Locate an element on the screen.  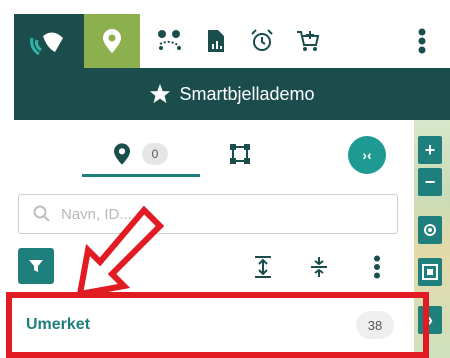
layers-icon is located at coordinates (430, 272).